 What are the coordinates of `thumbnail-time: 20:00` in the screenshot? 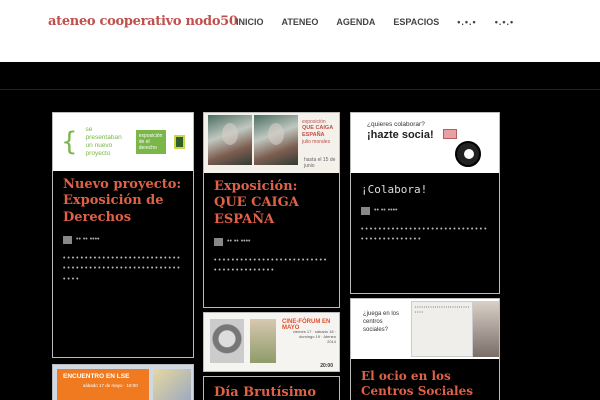 It's located at (326, 366).